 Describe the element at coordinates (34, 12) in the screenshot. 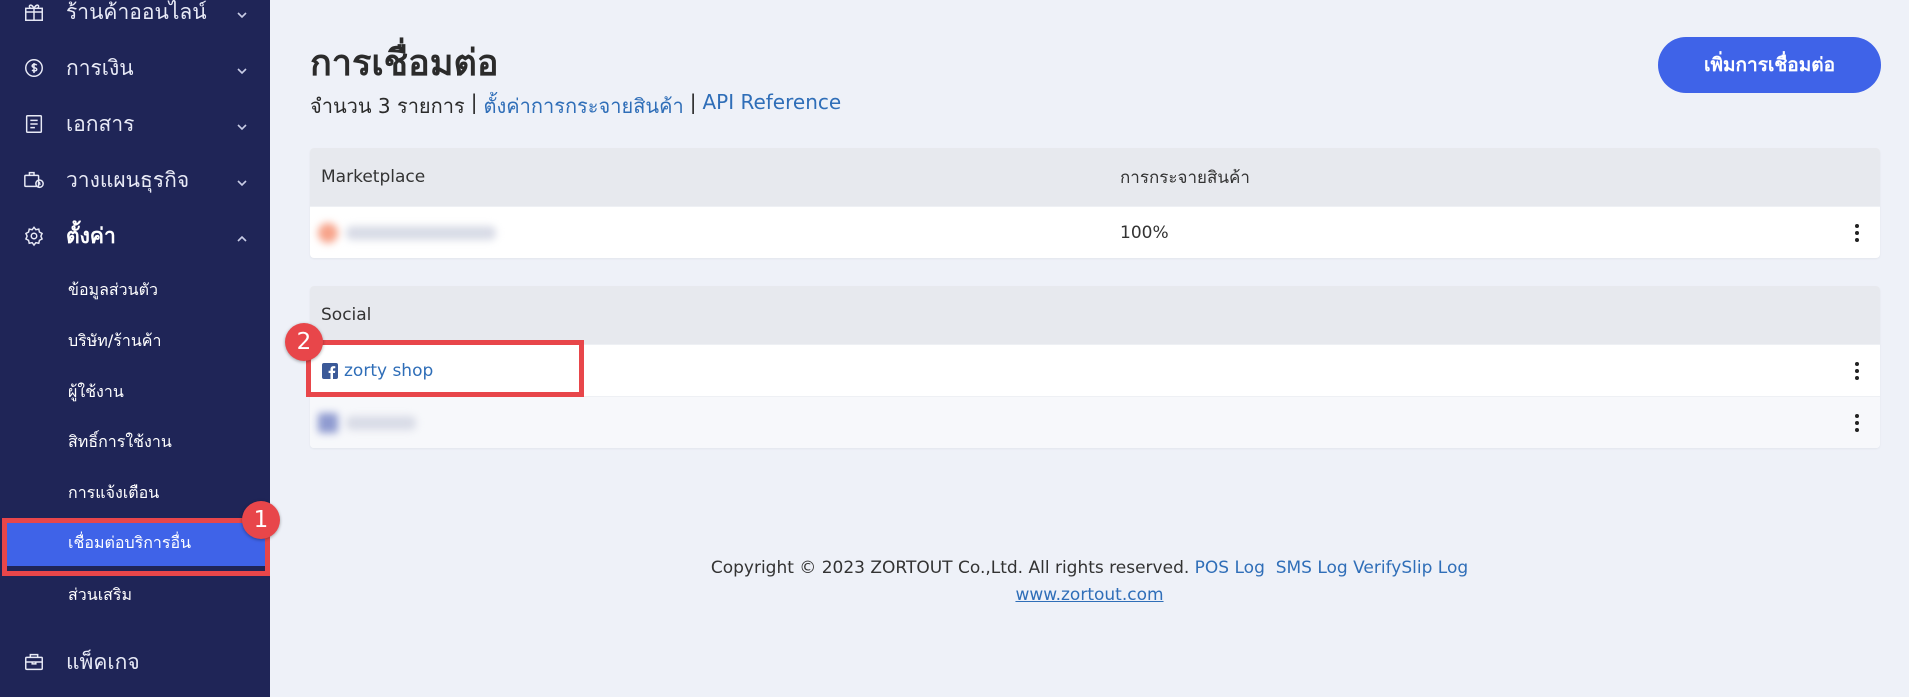

I see `gift-icon` at that location.